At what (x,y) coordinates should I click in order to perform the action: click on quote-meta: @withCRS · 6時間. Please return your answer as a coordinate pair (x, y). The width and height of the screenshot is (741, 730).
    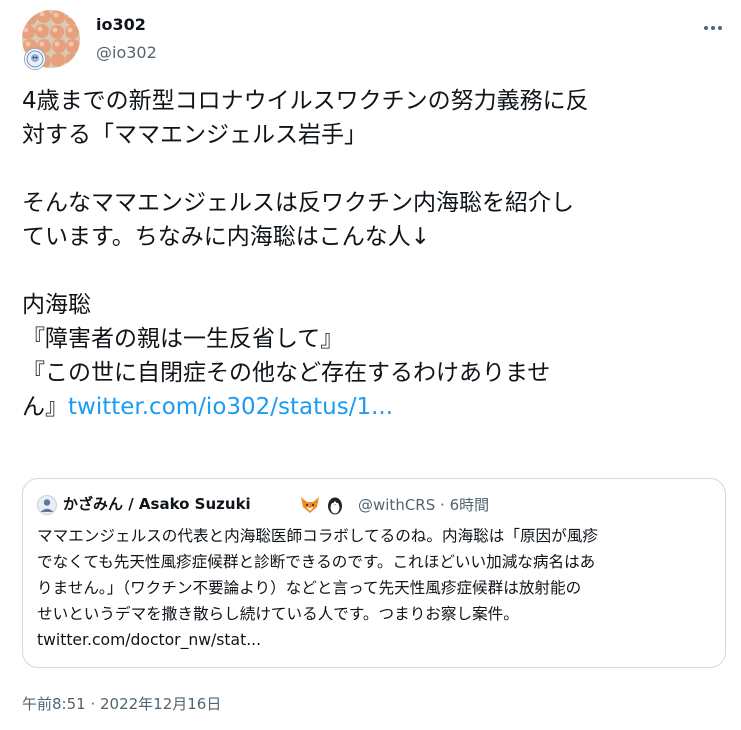
    Looking at the image, I should click on (423, 505).